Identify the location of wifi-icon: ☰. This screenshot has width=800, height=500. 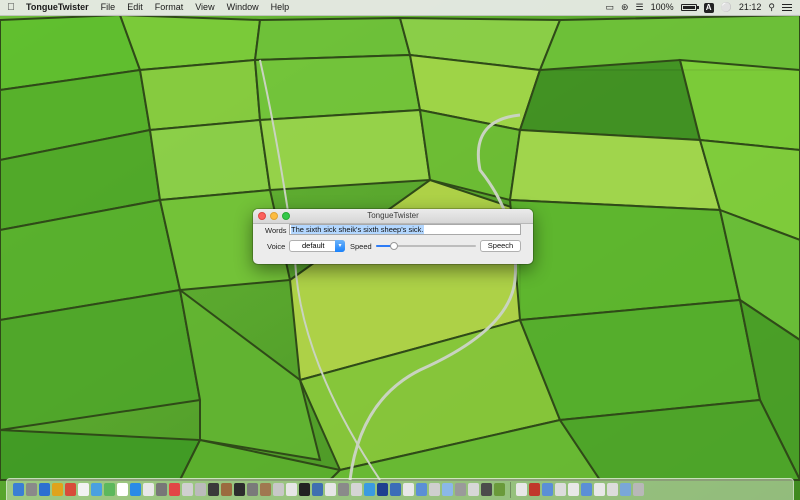
(640, 7).